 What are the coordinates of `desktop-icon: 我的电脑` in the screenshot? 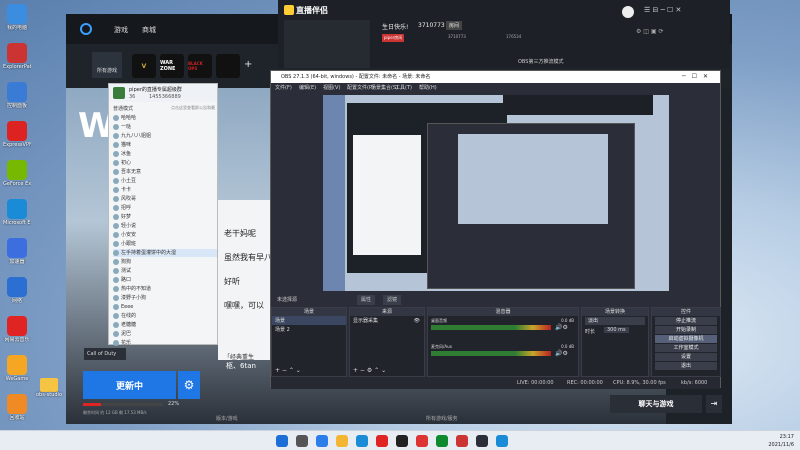 It's located at (17, 17).